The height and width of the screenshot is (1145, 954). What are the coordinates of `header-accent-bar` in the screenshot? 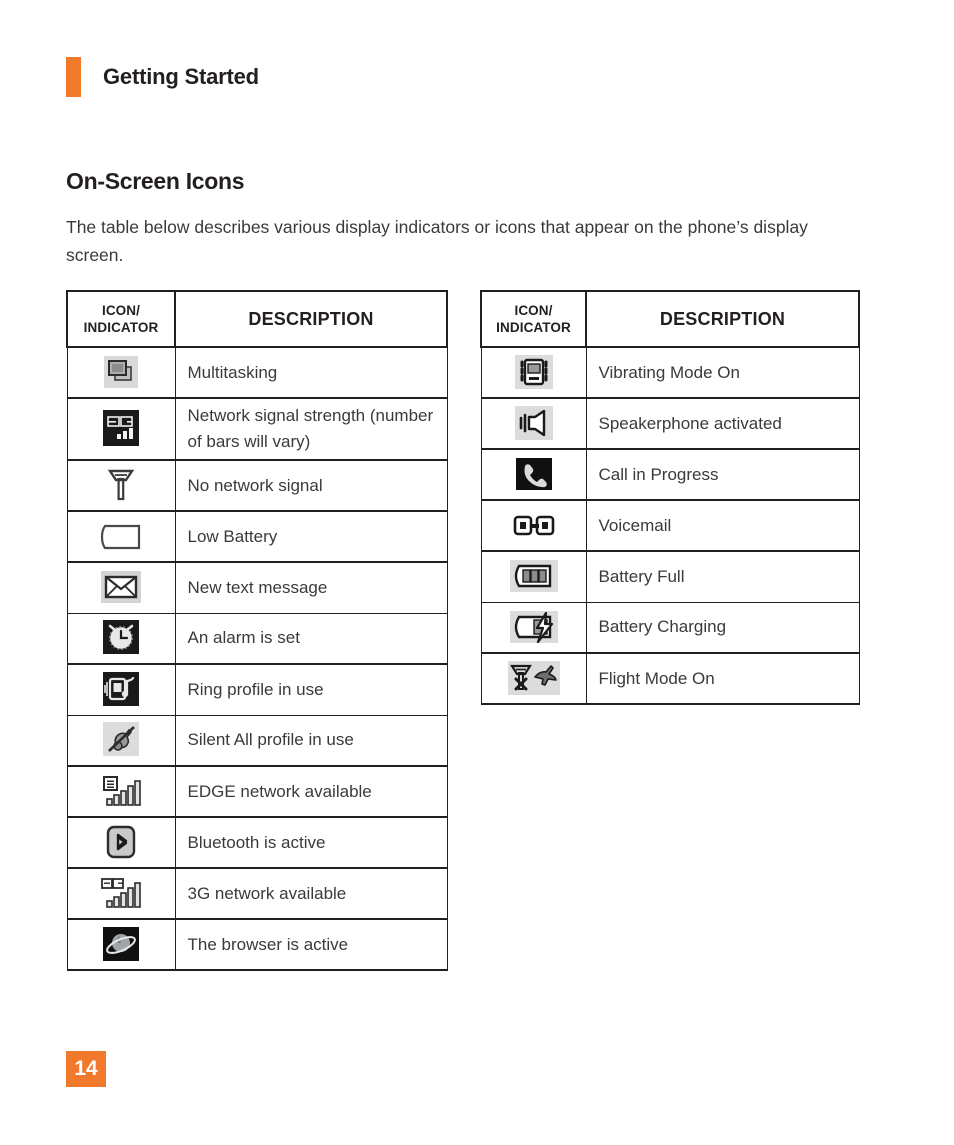 It's located at (73, 77).